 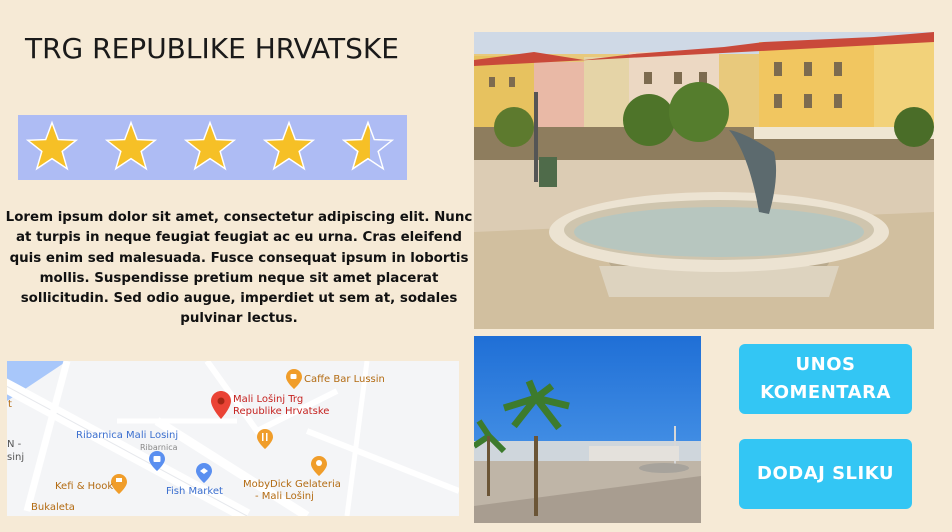 What do you see at coordinates (157, 461) in the screenshot?
I see `shopping-icon` at bounding box center [157, 461].